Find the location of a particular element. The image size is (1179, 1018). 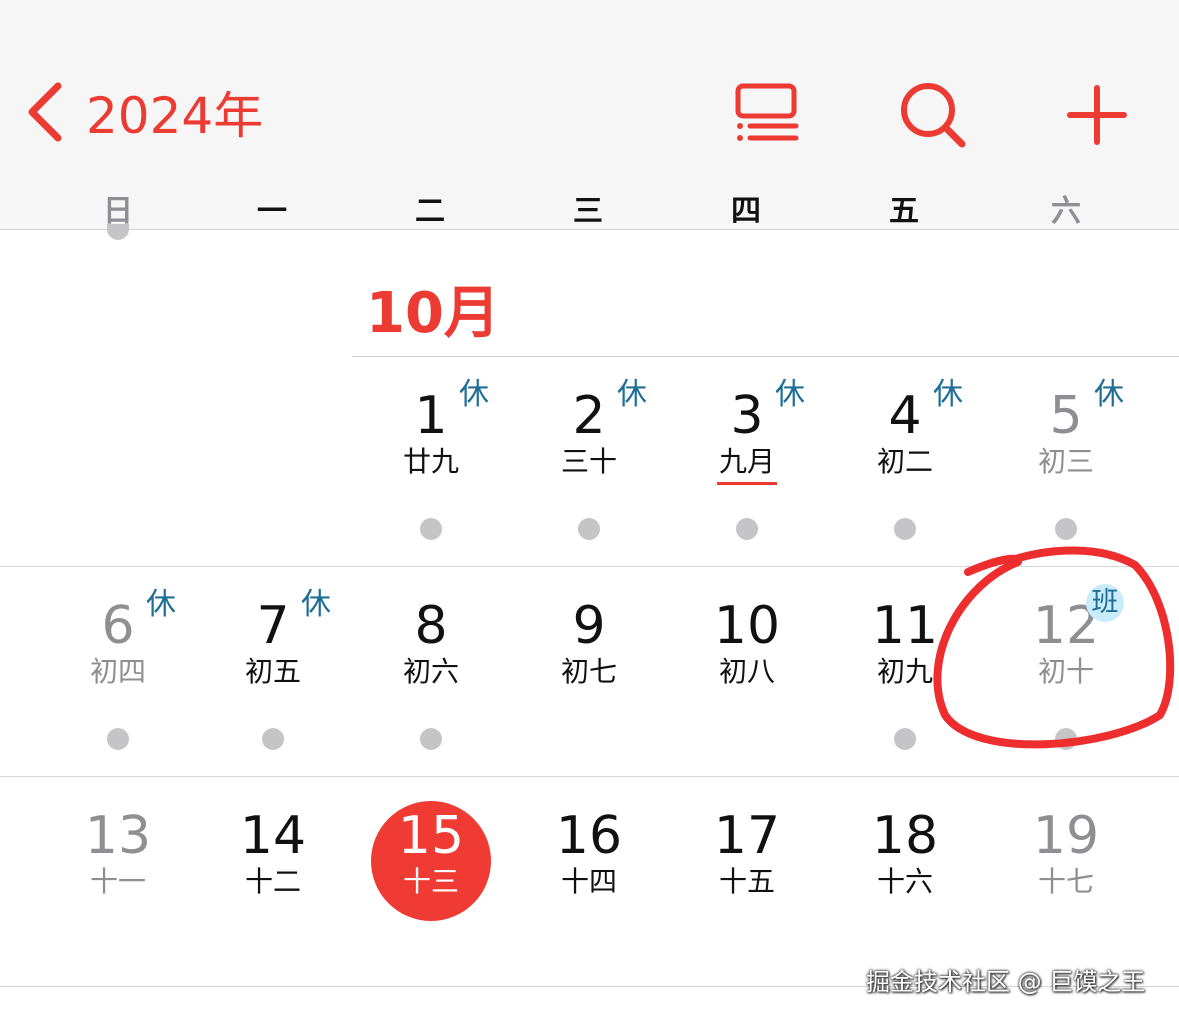

plus-icon is located at coordinates (1097, 115).